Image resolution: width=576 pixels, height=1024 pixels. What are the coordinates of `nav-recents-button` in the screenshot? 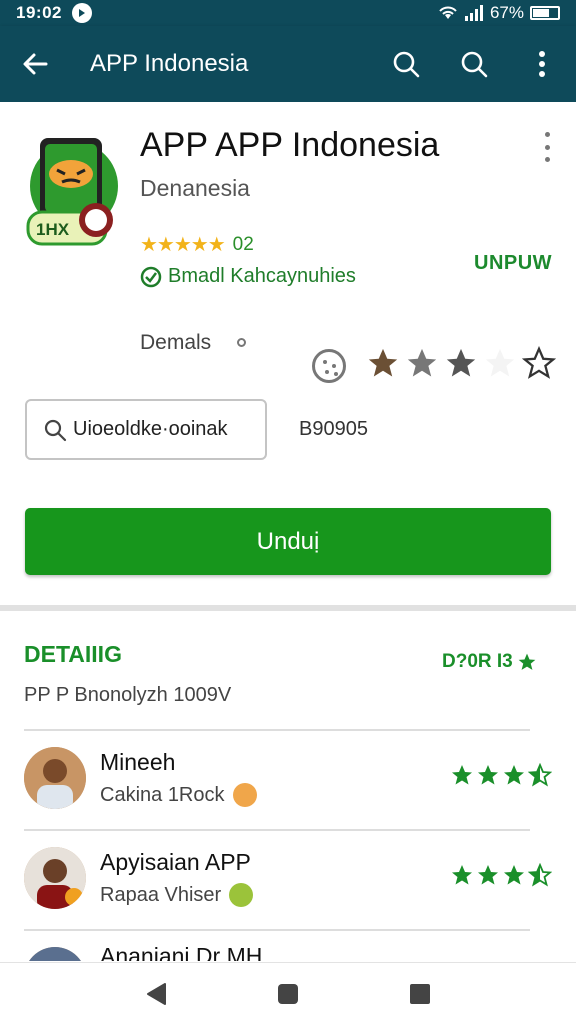 It's located at (420, 994).